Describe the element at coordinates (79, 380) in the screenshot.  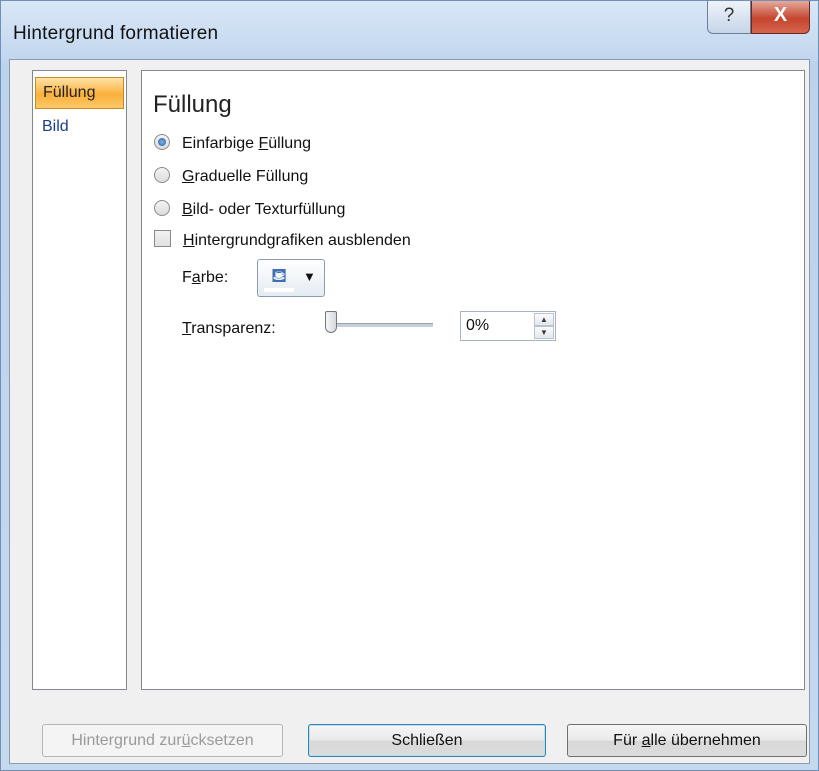
I see `category-nav: Füllung Bild` at that location.